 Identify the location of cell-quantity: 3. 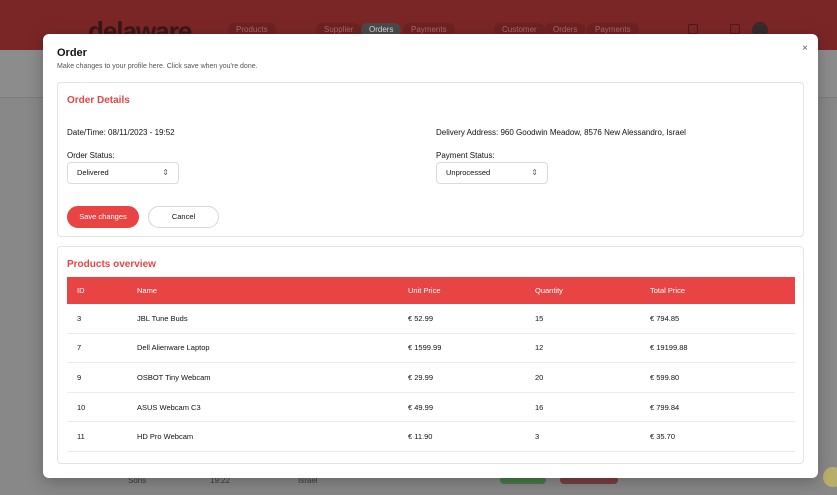
(537, 437).